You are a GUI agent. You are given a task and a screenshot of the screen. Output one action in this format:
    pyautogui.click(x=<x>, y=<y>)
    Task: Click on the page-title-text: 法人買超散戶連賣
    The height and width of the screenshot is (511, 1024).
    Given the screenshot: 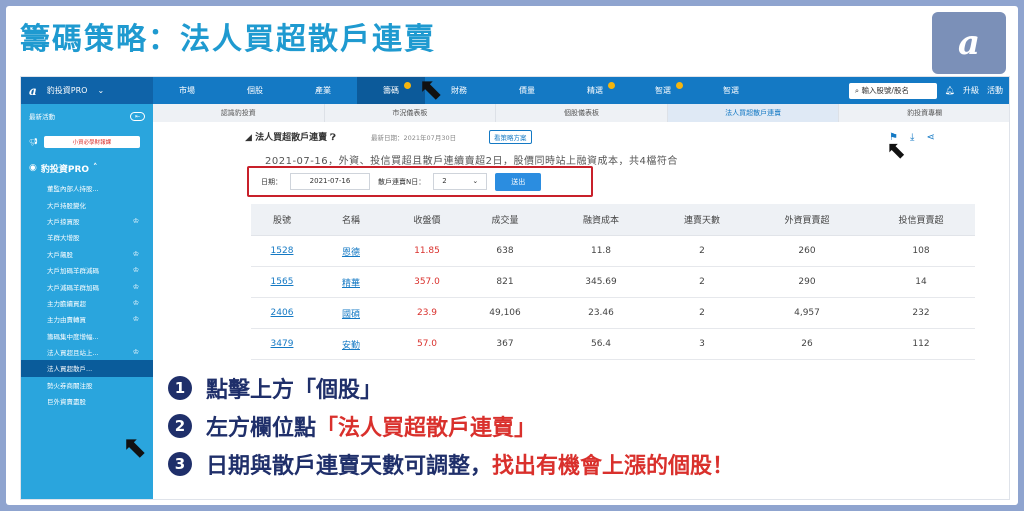 What is the action you would take?
    pyautogui.click(x=291, y=138)
    